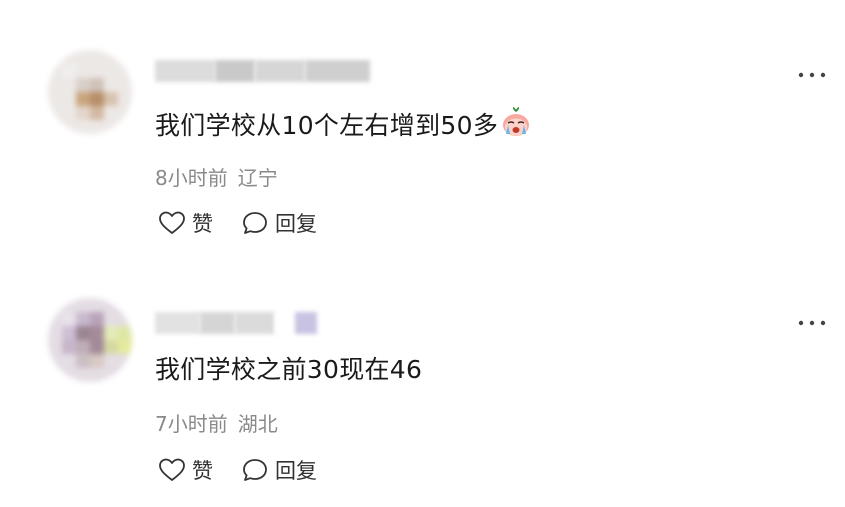 Image resolution: width=845 pixels, height=507 pixels. Describe the element at coordinates (202, 471) in the screenshot. I see `like-label: 赞` at that location.